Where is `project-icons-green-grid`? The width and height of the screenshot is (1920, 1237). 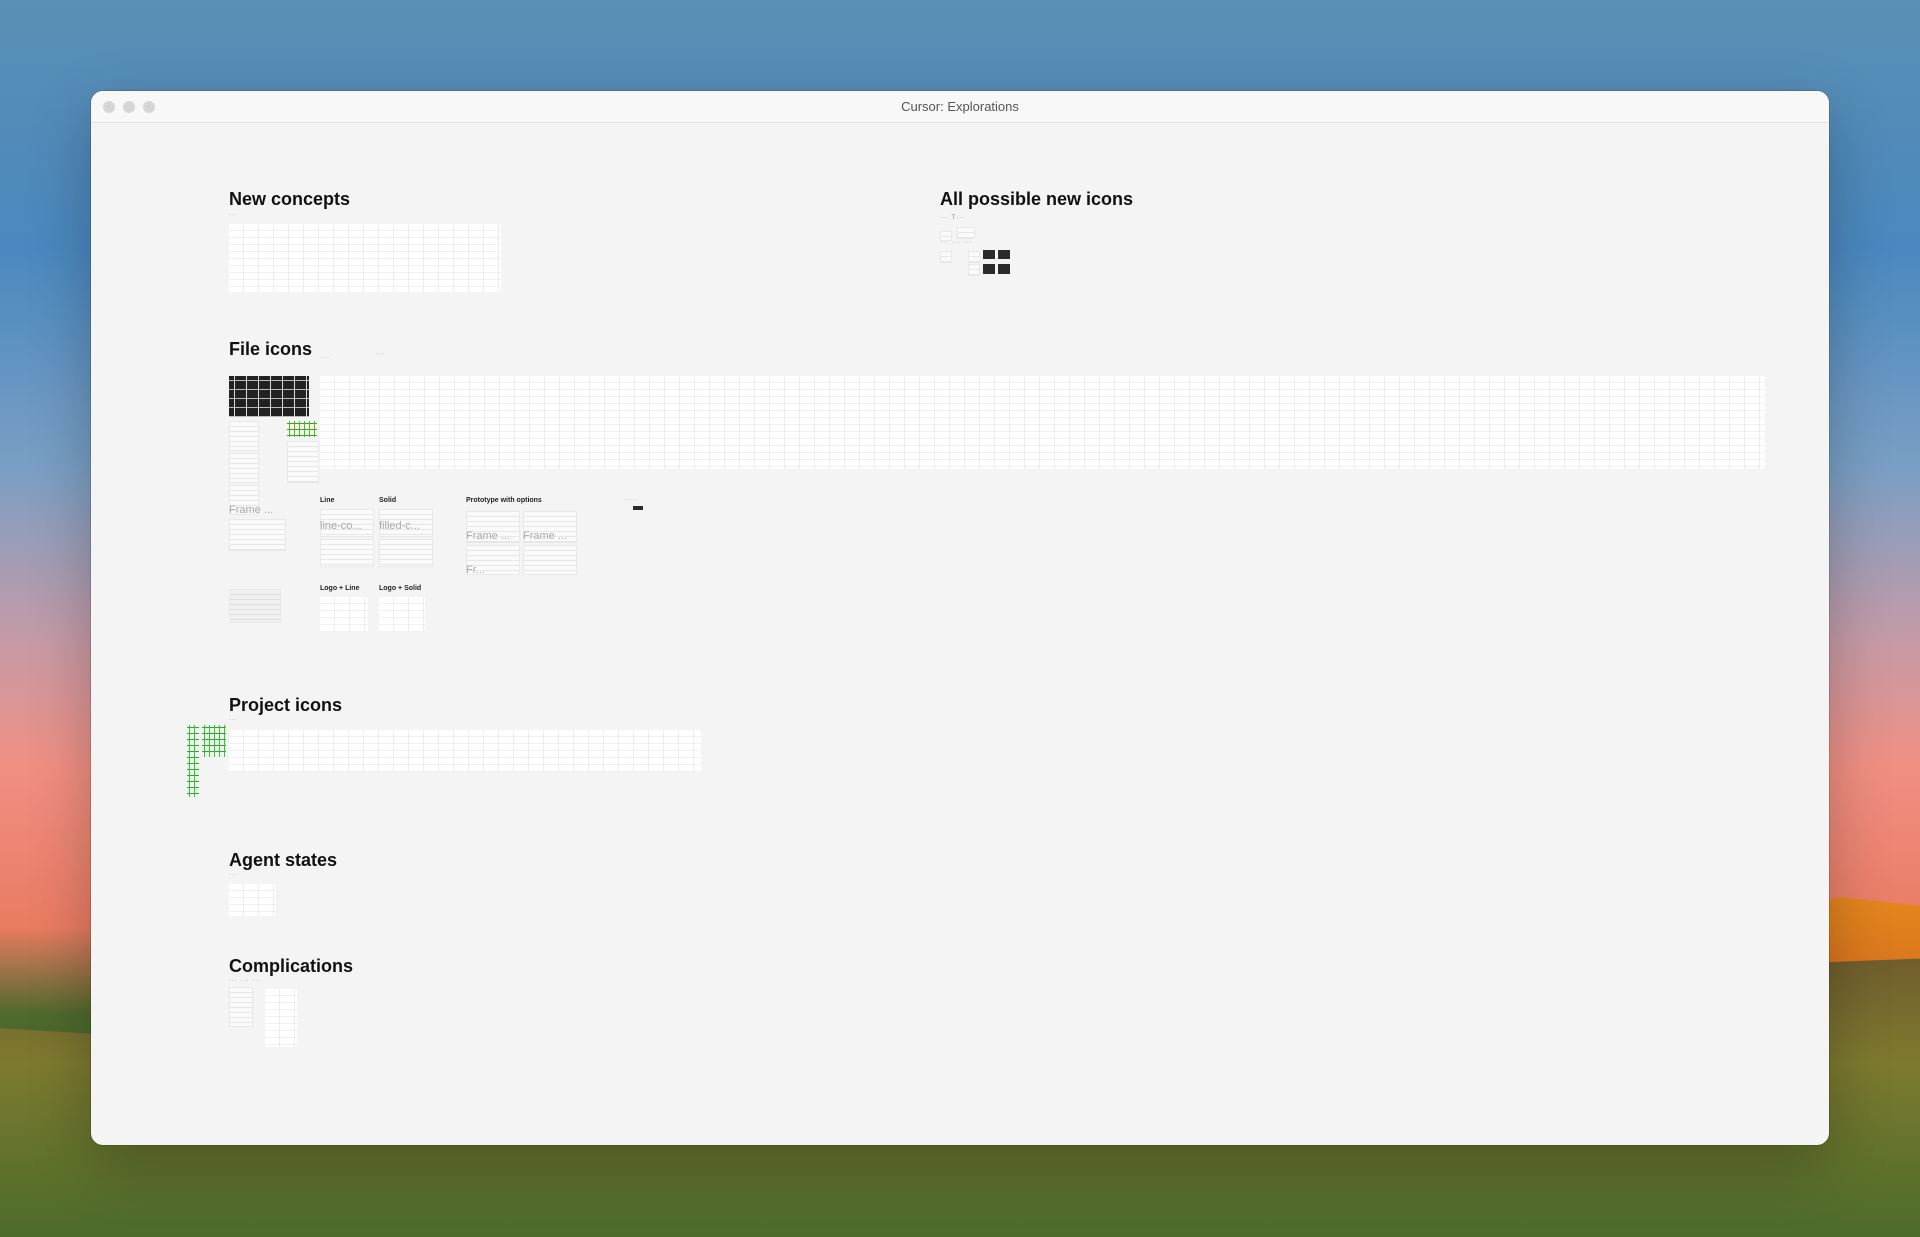 project-icons-green-grid is located at coordinates (214, 741).